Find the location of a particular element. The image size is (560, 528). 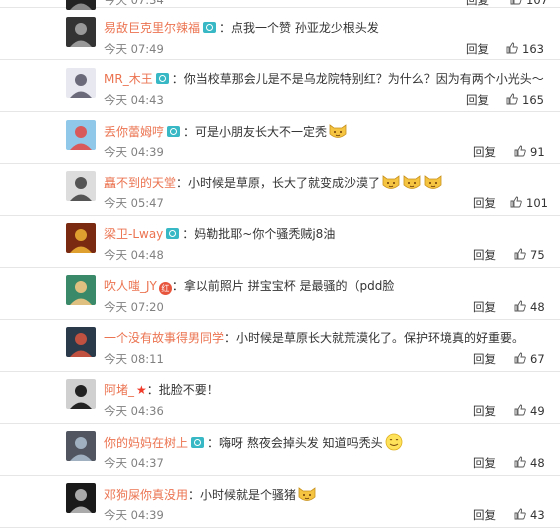

comment-line: 梁卫-Lway ：妈勒批耶~你个骚秃贼j8油 is located at coordinates (328, 234).